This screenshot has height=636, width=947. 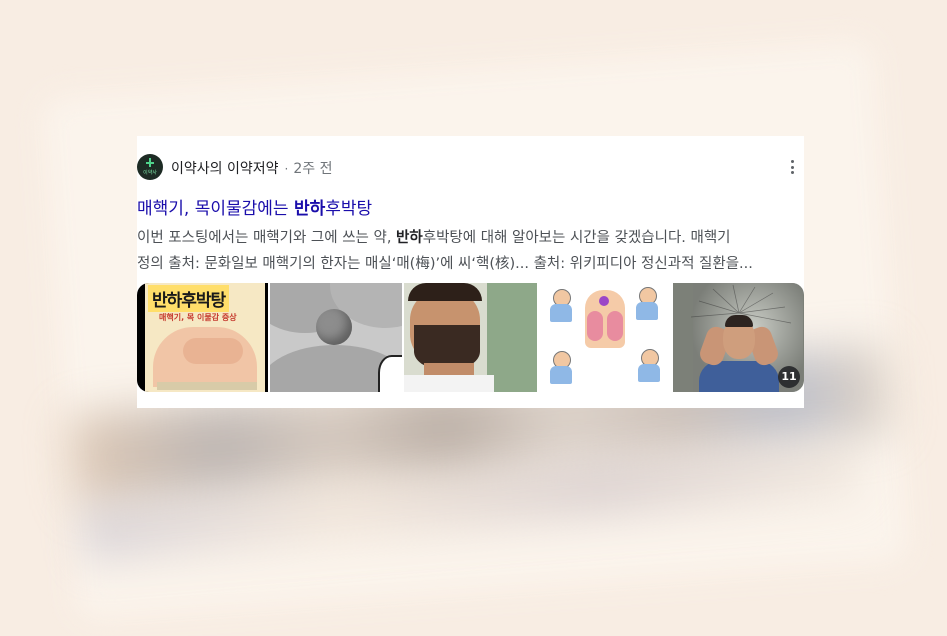 I want to click on site-avatar: 이약사, so click(x=150, y=167).